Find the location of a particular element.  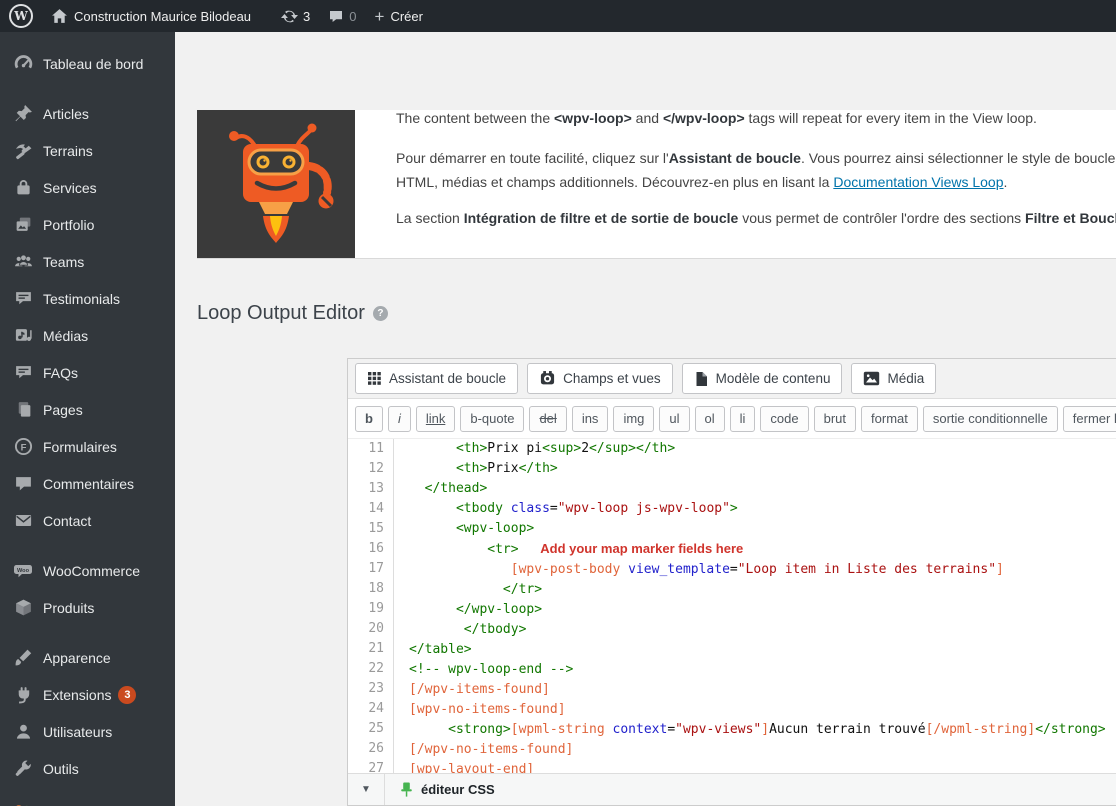

help-icon: ? is located at coordinates (380, 313).